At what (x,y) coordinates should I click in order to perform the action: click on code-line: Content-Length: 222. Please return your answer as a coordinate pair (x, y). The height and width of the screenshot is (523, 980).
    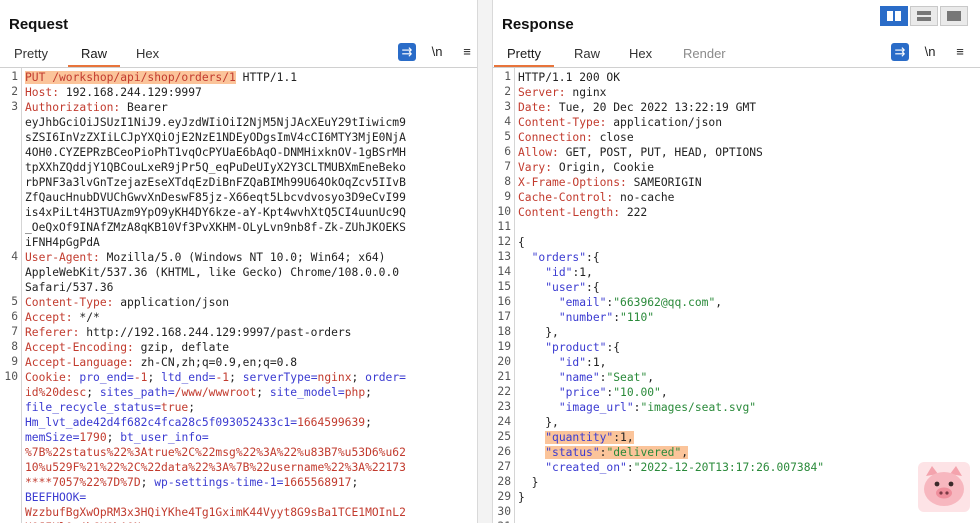
    Looking at the image, I should click on (582, 212).